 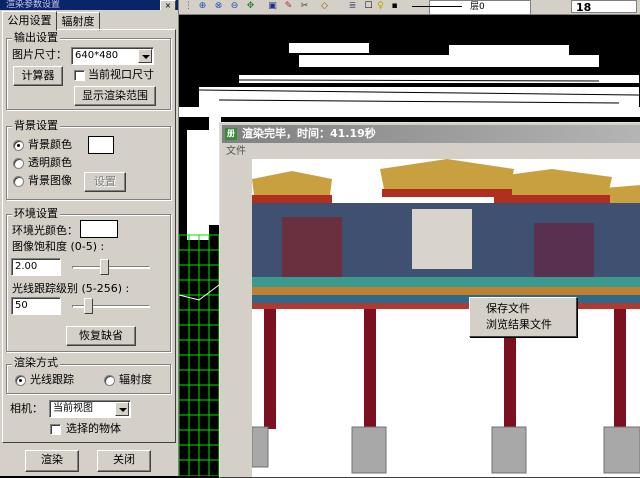 I want to click on layer-name: 层0, so click(x=477, y=7).